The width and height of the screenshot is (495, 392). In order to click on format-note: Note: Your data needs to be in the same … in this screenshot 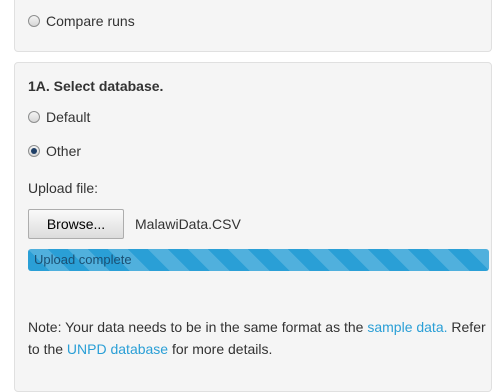, I will do `click(259, 338)`.